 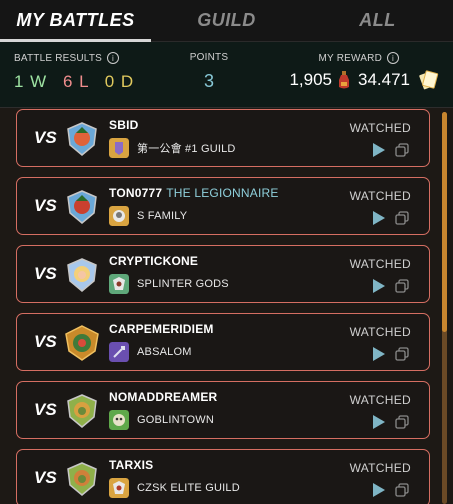 What do you see at coordinates (183, 284) in the screenshot?
I see `guild-name: SPLINTER GODS` at bounding box center [183, 284].